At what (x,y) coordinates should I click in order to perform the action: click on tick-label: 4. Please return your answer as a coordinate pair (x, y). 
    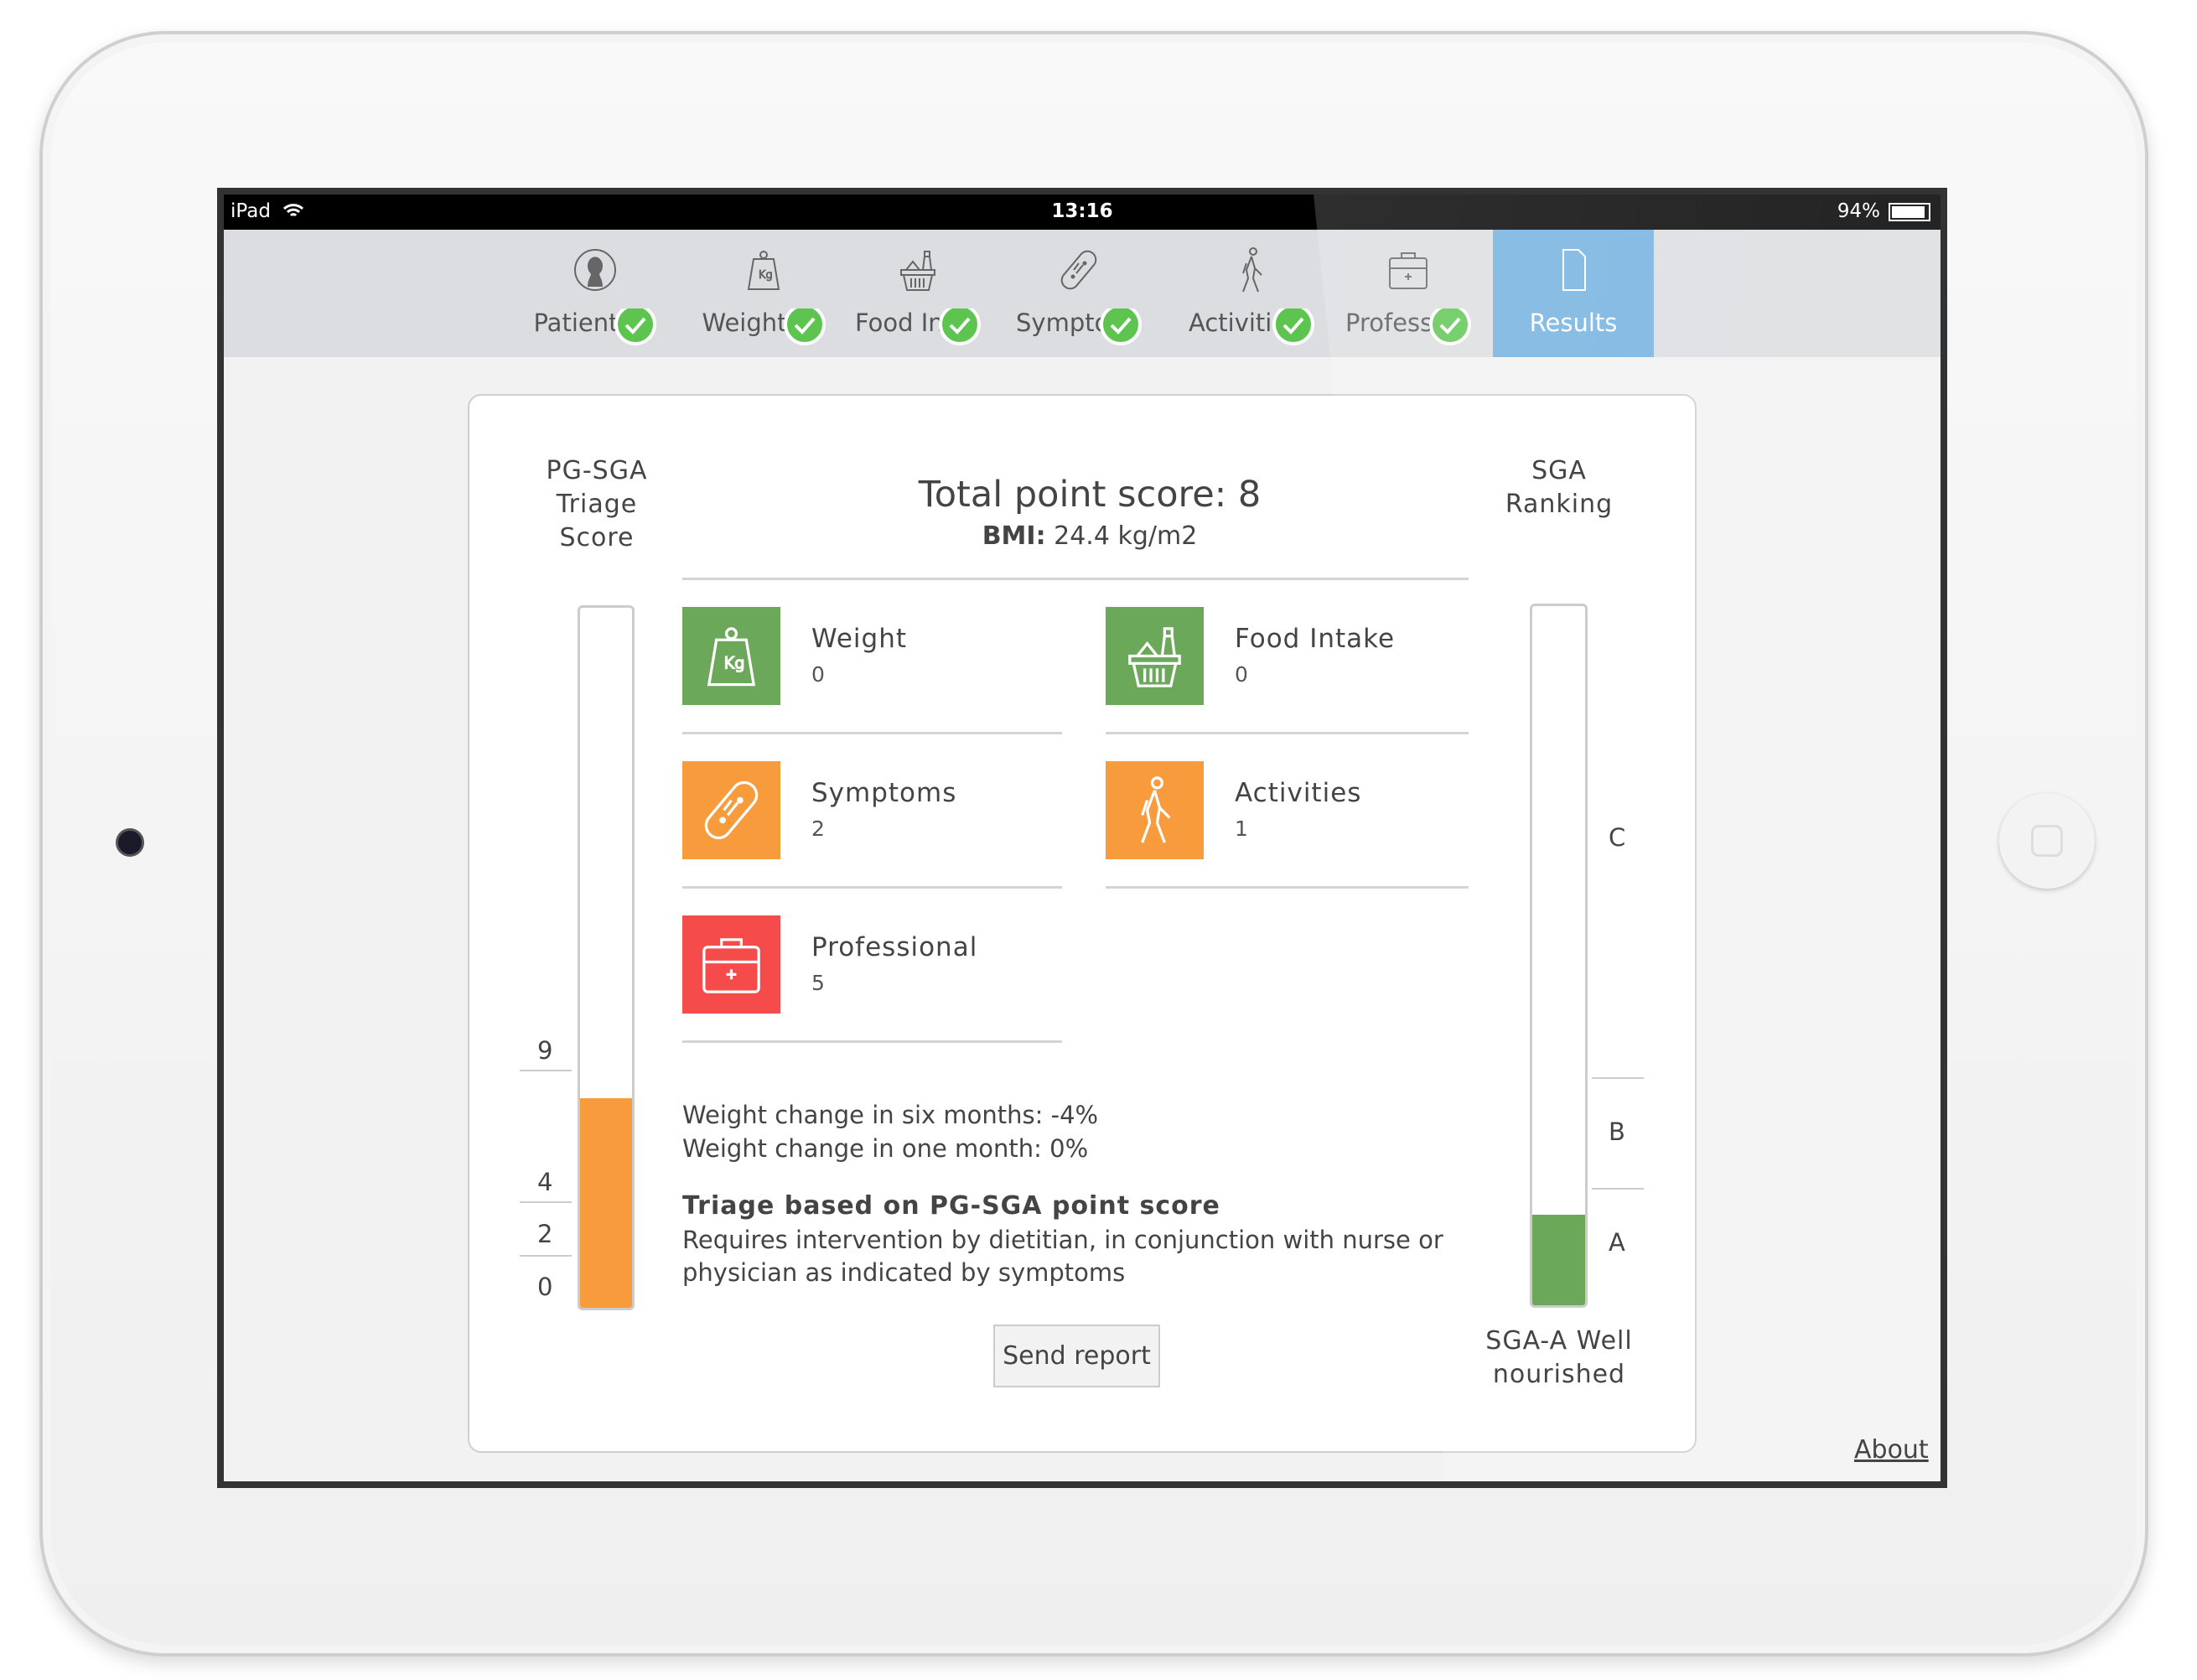
    Looking at the image, I should click on (545, 1182).